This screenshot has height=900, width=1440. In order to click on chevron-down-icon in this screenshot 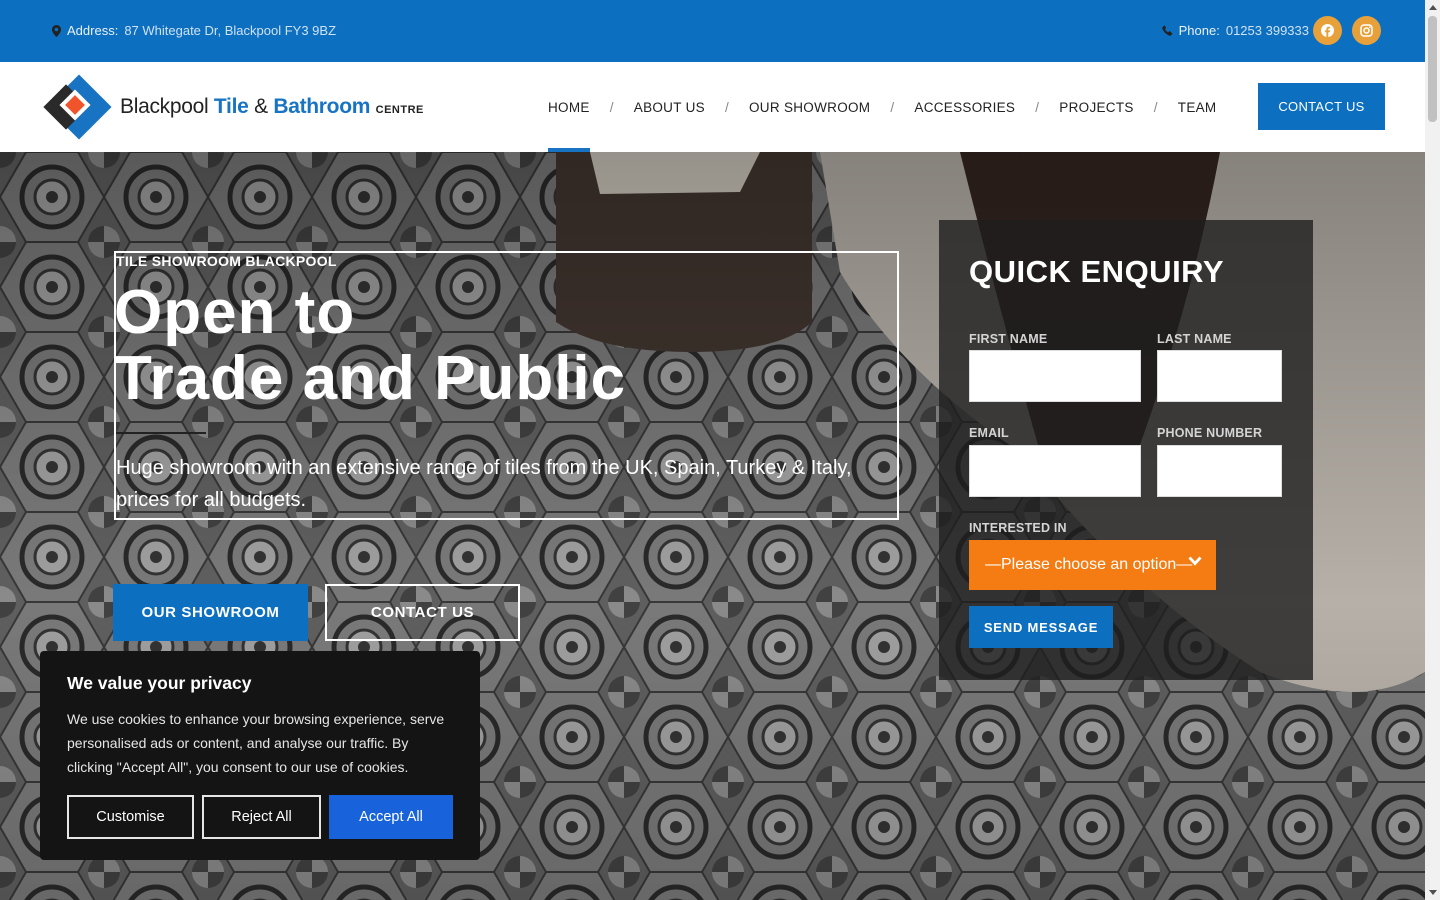, I will do `click(1195, 561)`.